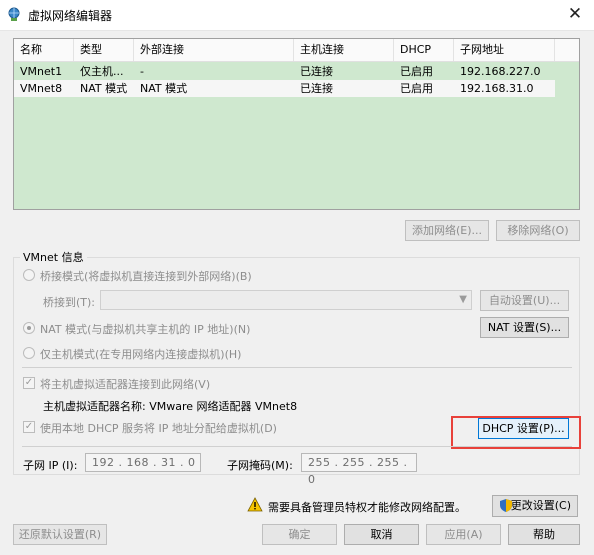 This screenshot has height=555, width=594. Describe the element at coordinates (14, 14) in the screenshot. I see `network-globe-icon` at that location.